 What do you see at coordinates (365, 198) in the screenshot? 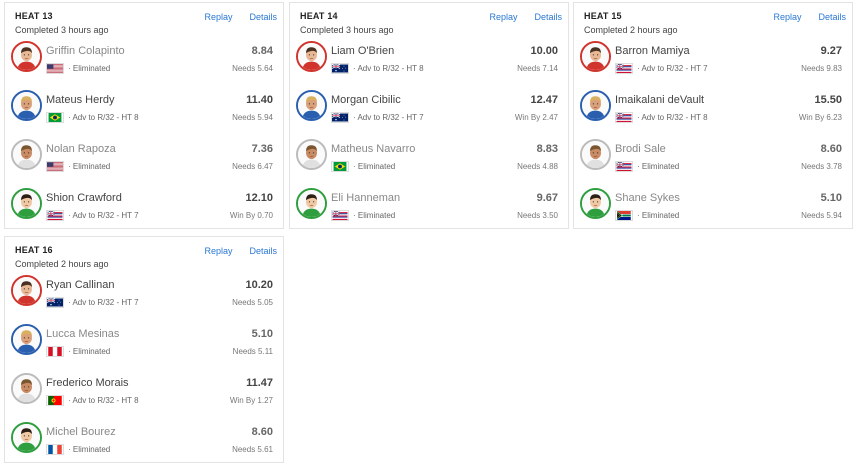
I see `athlete-name: Eli Hanneman` at bounding box center [365, 198].